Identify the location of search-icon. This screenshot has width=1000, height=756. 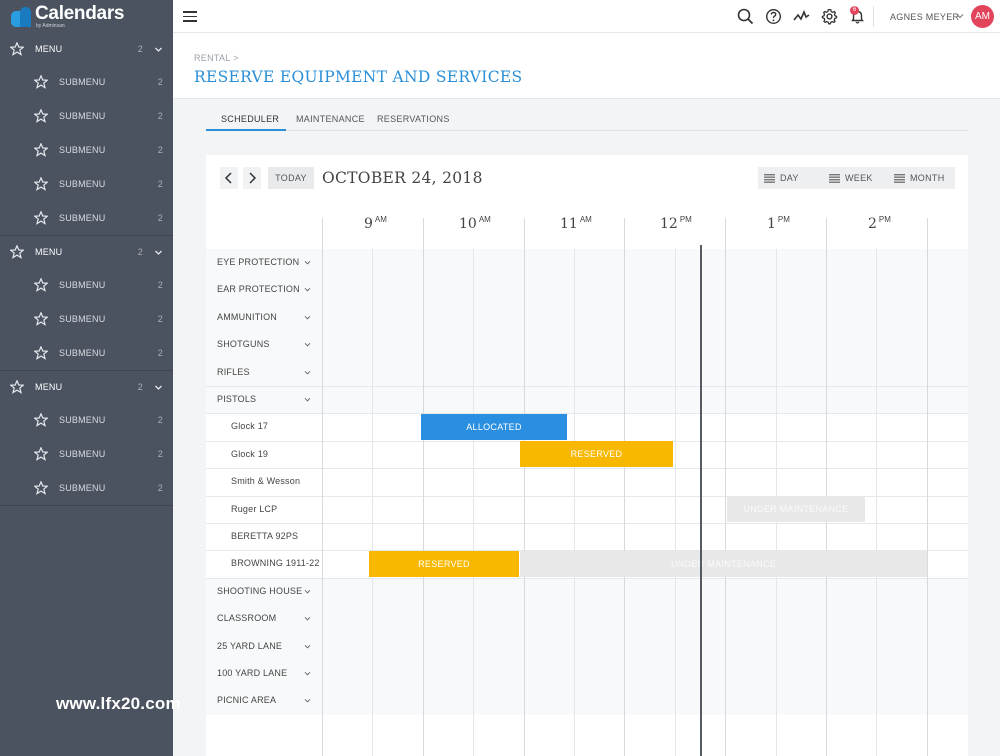
(745, 16).